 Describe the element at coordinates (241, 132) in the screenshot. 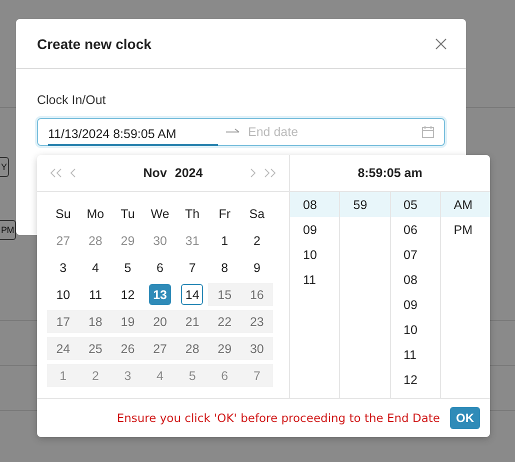

I see `date-range-field: 11/13/2024 8:59:05 AM End date` at that location.